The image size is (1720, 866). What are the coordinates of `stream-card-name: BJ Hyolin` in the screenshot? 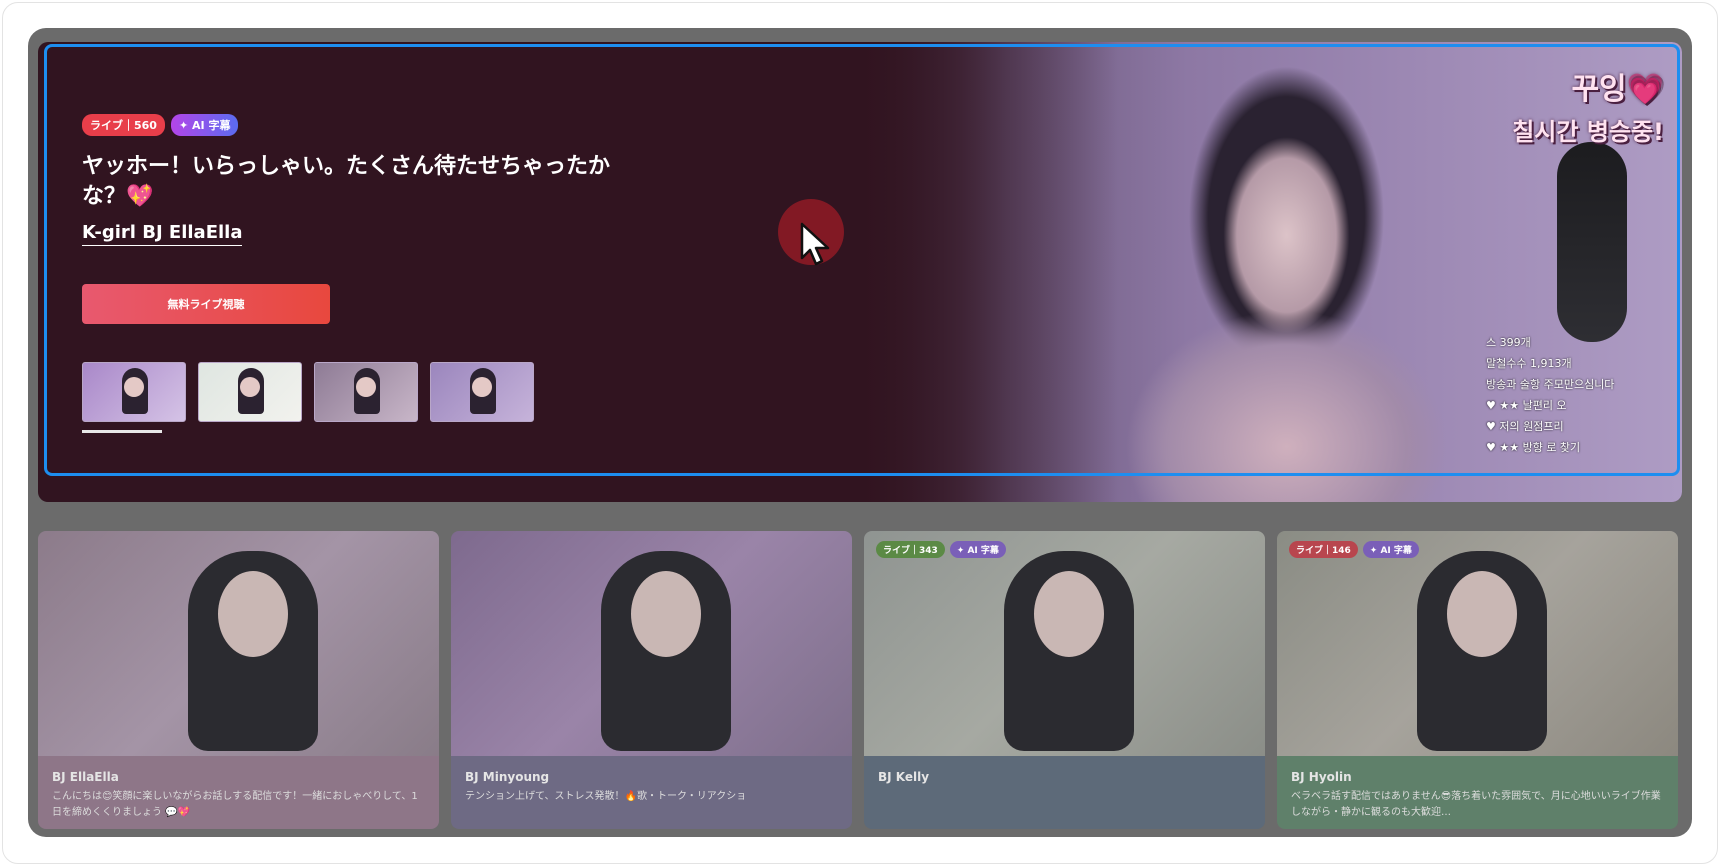 It's located at (1321, 777).